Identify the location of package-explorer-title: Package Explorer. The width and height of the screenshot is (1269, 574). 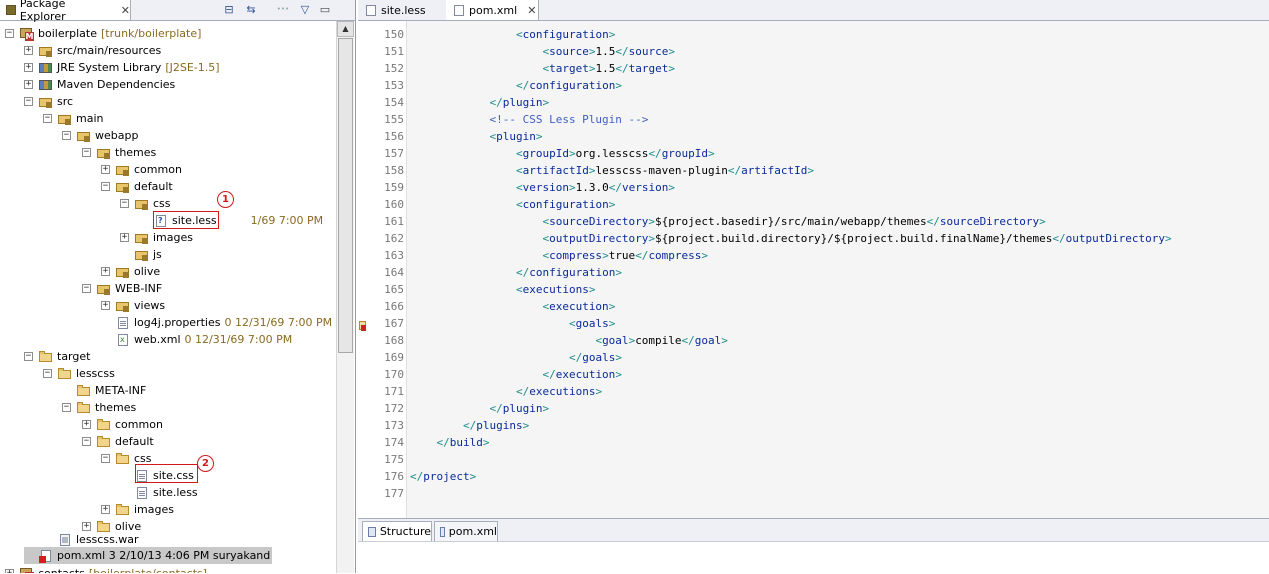
(42, 11).